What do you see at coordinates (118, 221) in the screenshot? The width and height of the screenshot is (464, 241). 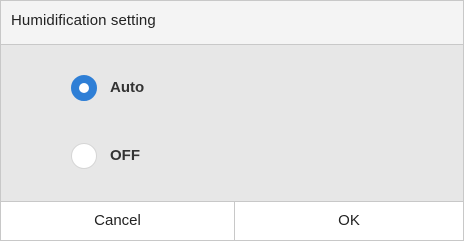 I see `cancel-button: Cancel` at bounding box center [118, 221].